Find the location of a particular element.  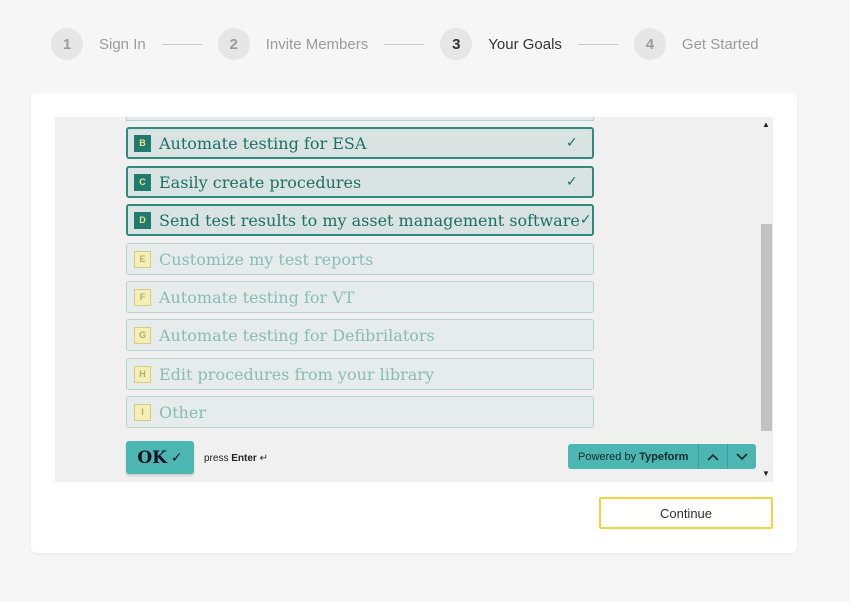

next-question-button is located at coordinates (742, 456).